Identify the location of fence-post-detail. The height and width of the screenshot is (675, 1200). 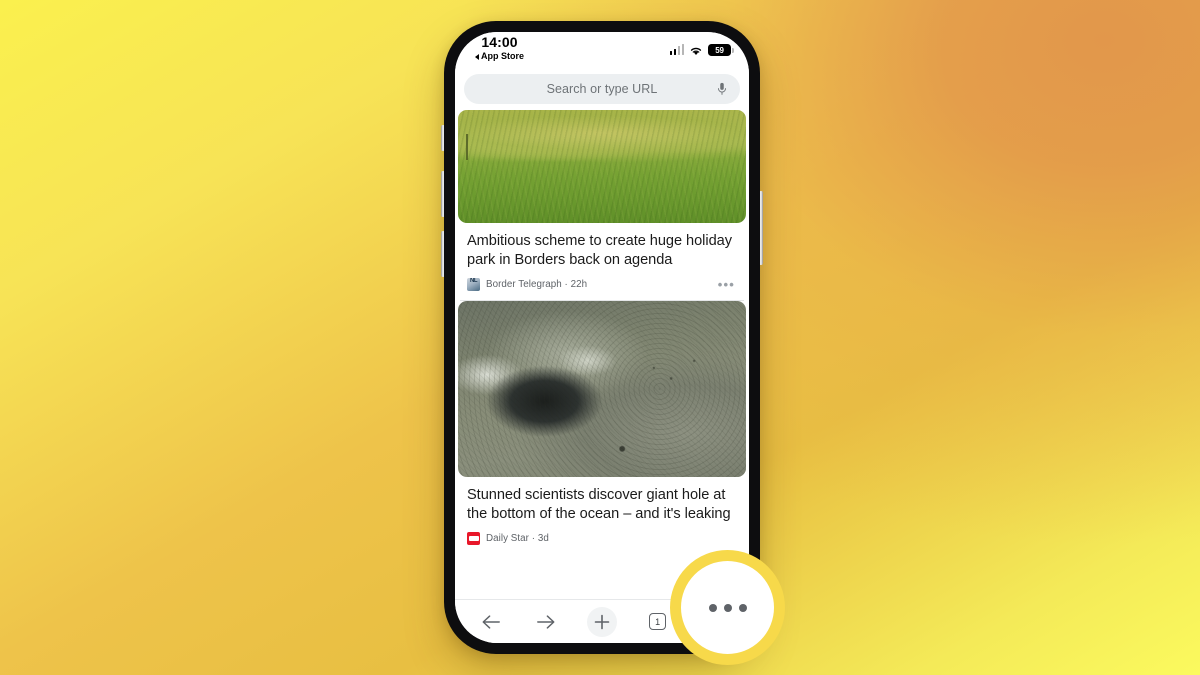
(467, 147).